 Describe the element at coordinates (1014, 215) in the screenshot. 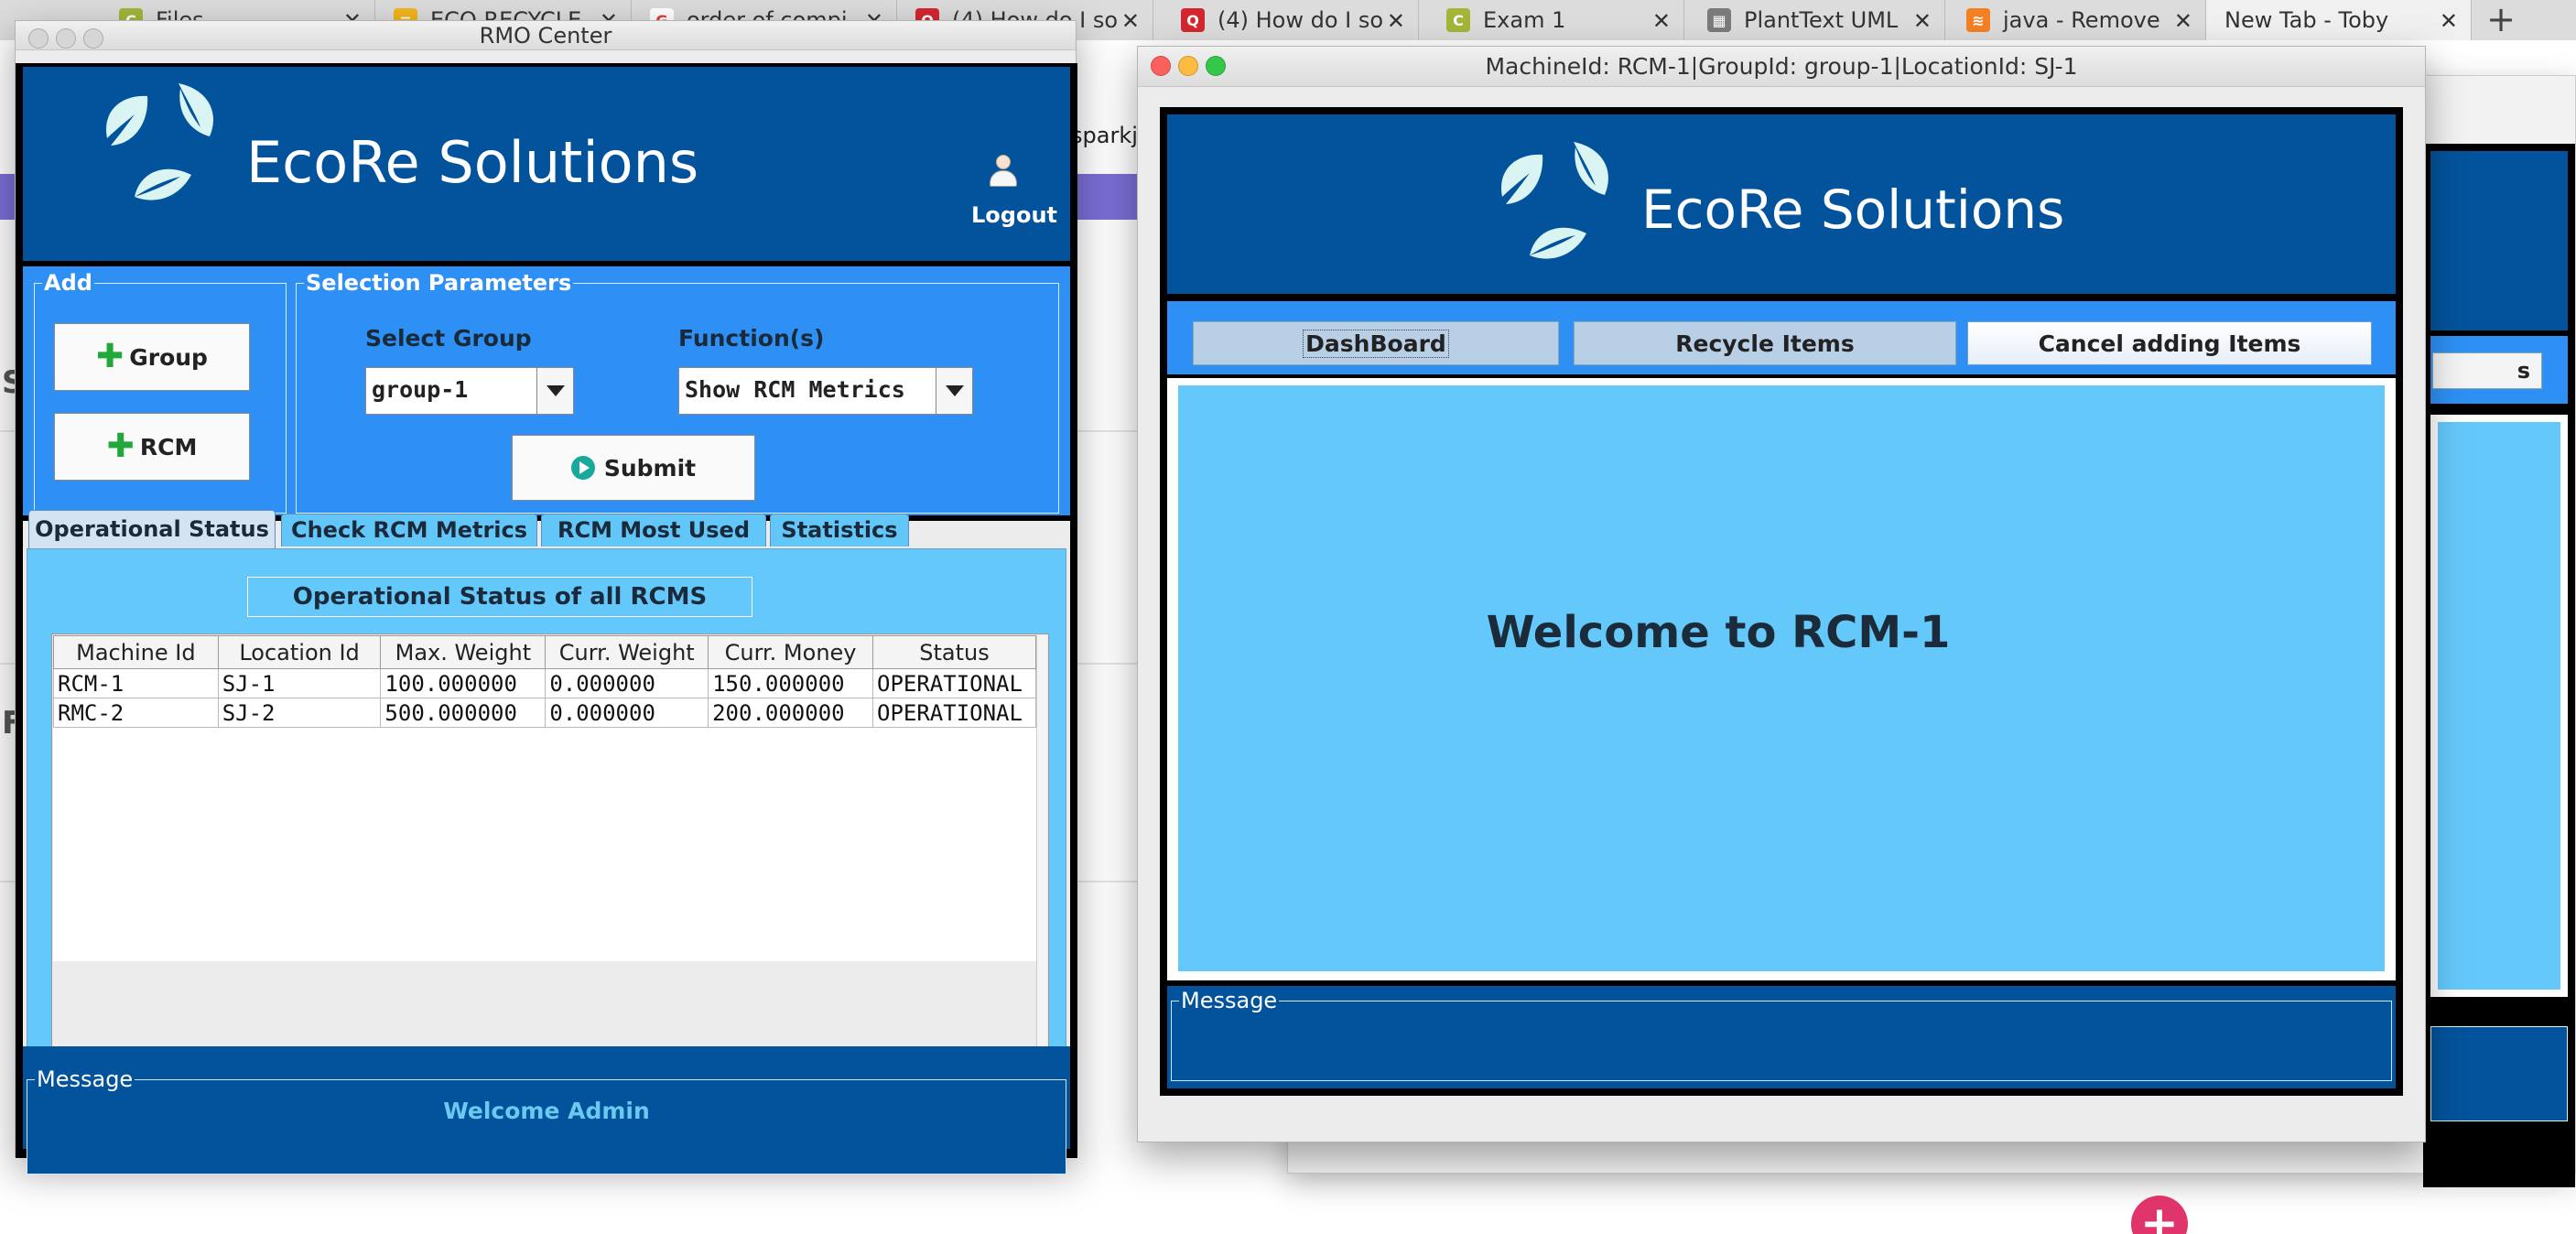

I see `logout-link: Logout` at that location.